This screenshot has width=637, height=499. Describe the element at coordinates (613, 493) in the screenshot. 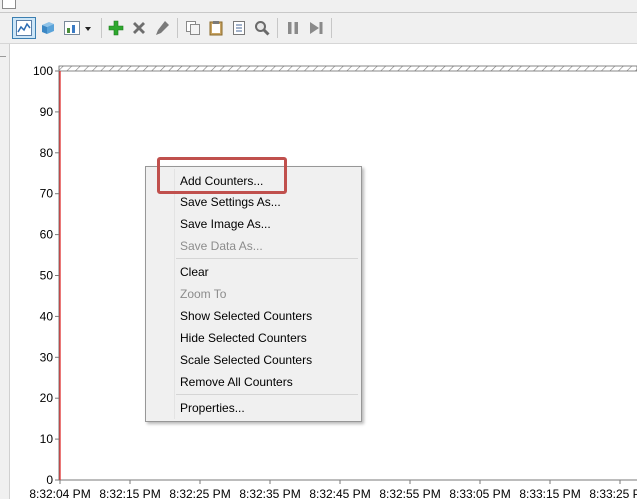

I see `x-tick-label: 8:33:25 PM` at that location.